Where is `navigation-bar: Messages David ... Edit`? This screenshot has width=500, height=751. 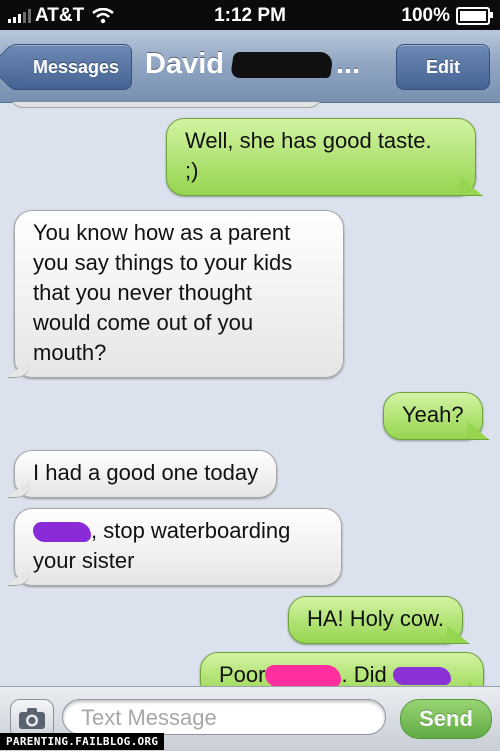
navigation-bar: Messages David ... Edit is located at coordinates (250, 66).